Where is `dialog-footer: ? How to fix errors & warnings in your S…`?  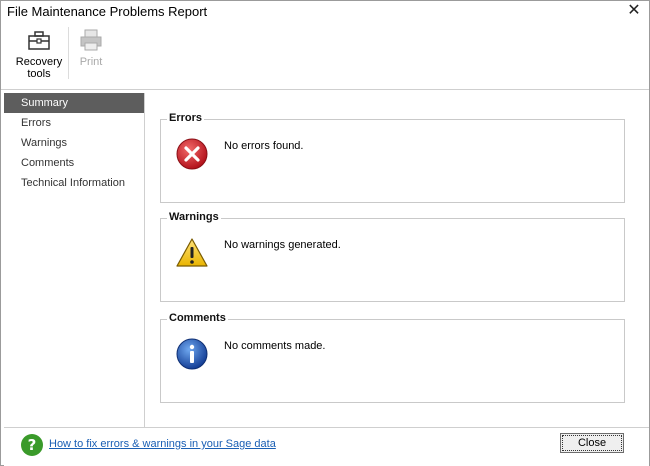
dialog-footer: ? How to fix errors & warnings in your S… is located at coordinates (326, 446).